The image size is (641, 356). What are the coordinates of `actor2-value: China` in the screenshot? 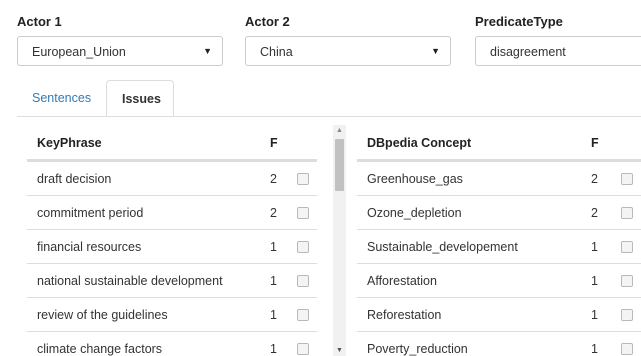 It's located at (276, 52).